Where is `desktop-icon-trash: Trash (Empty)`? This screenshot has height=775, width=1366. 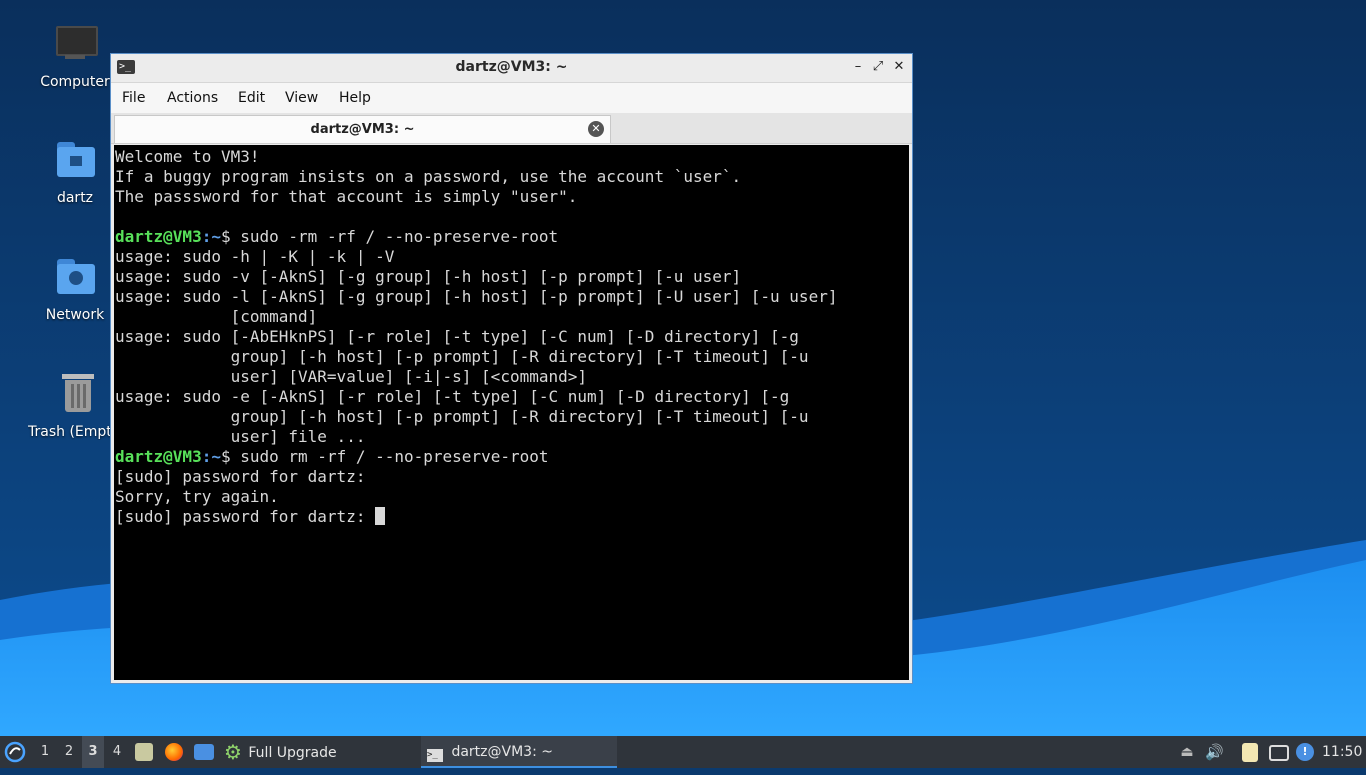
desktop-icon-trash: Trash (Empty) is located at coordinates (70, 406).